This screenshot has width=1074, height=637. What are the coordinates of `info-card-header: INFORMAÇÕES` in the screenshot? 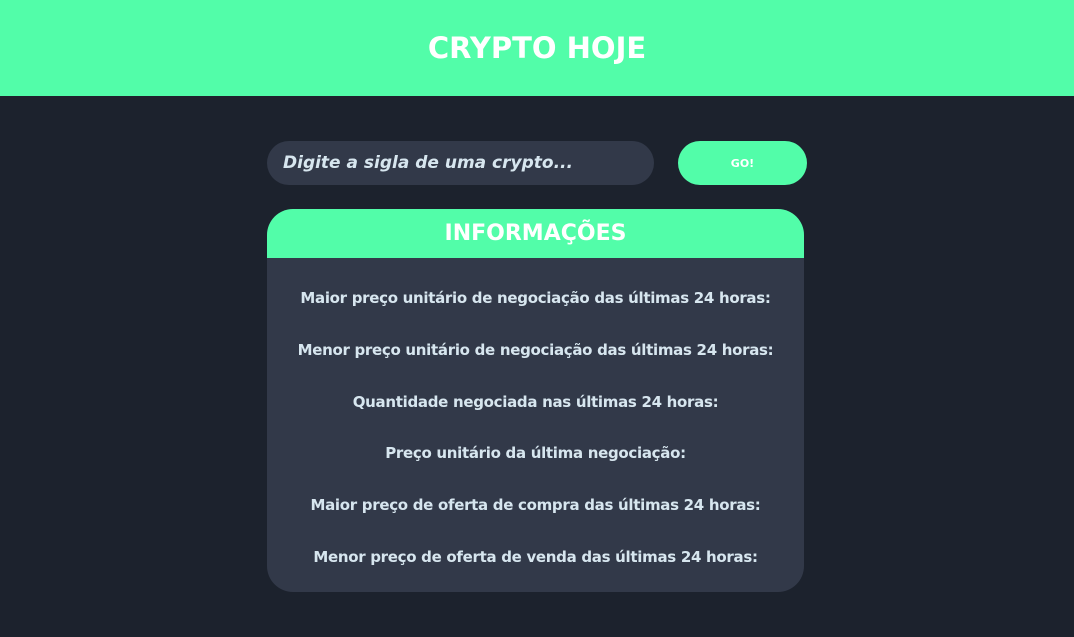 It's located at (535, 233).